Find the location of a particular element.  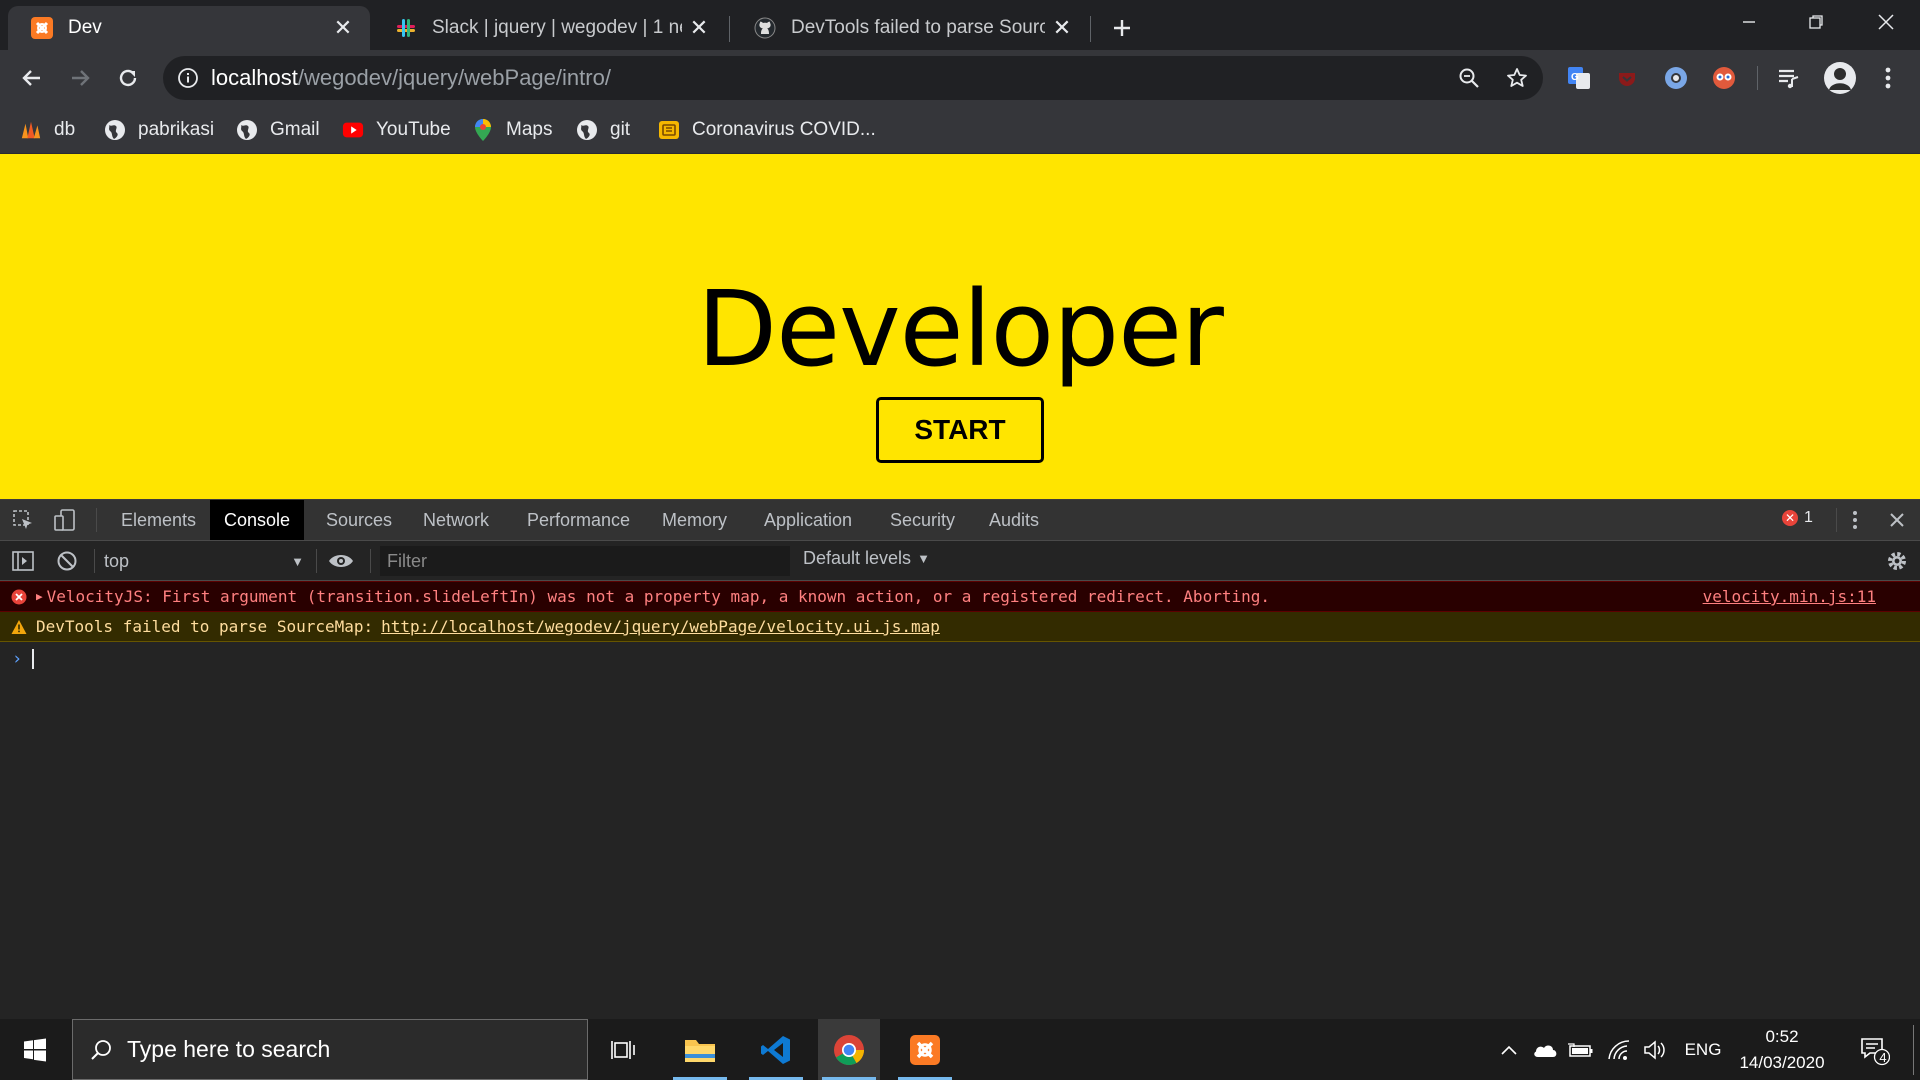

windows-icon is located at coordinates (35, 1049).